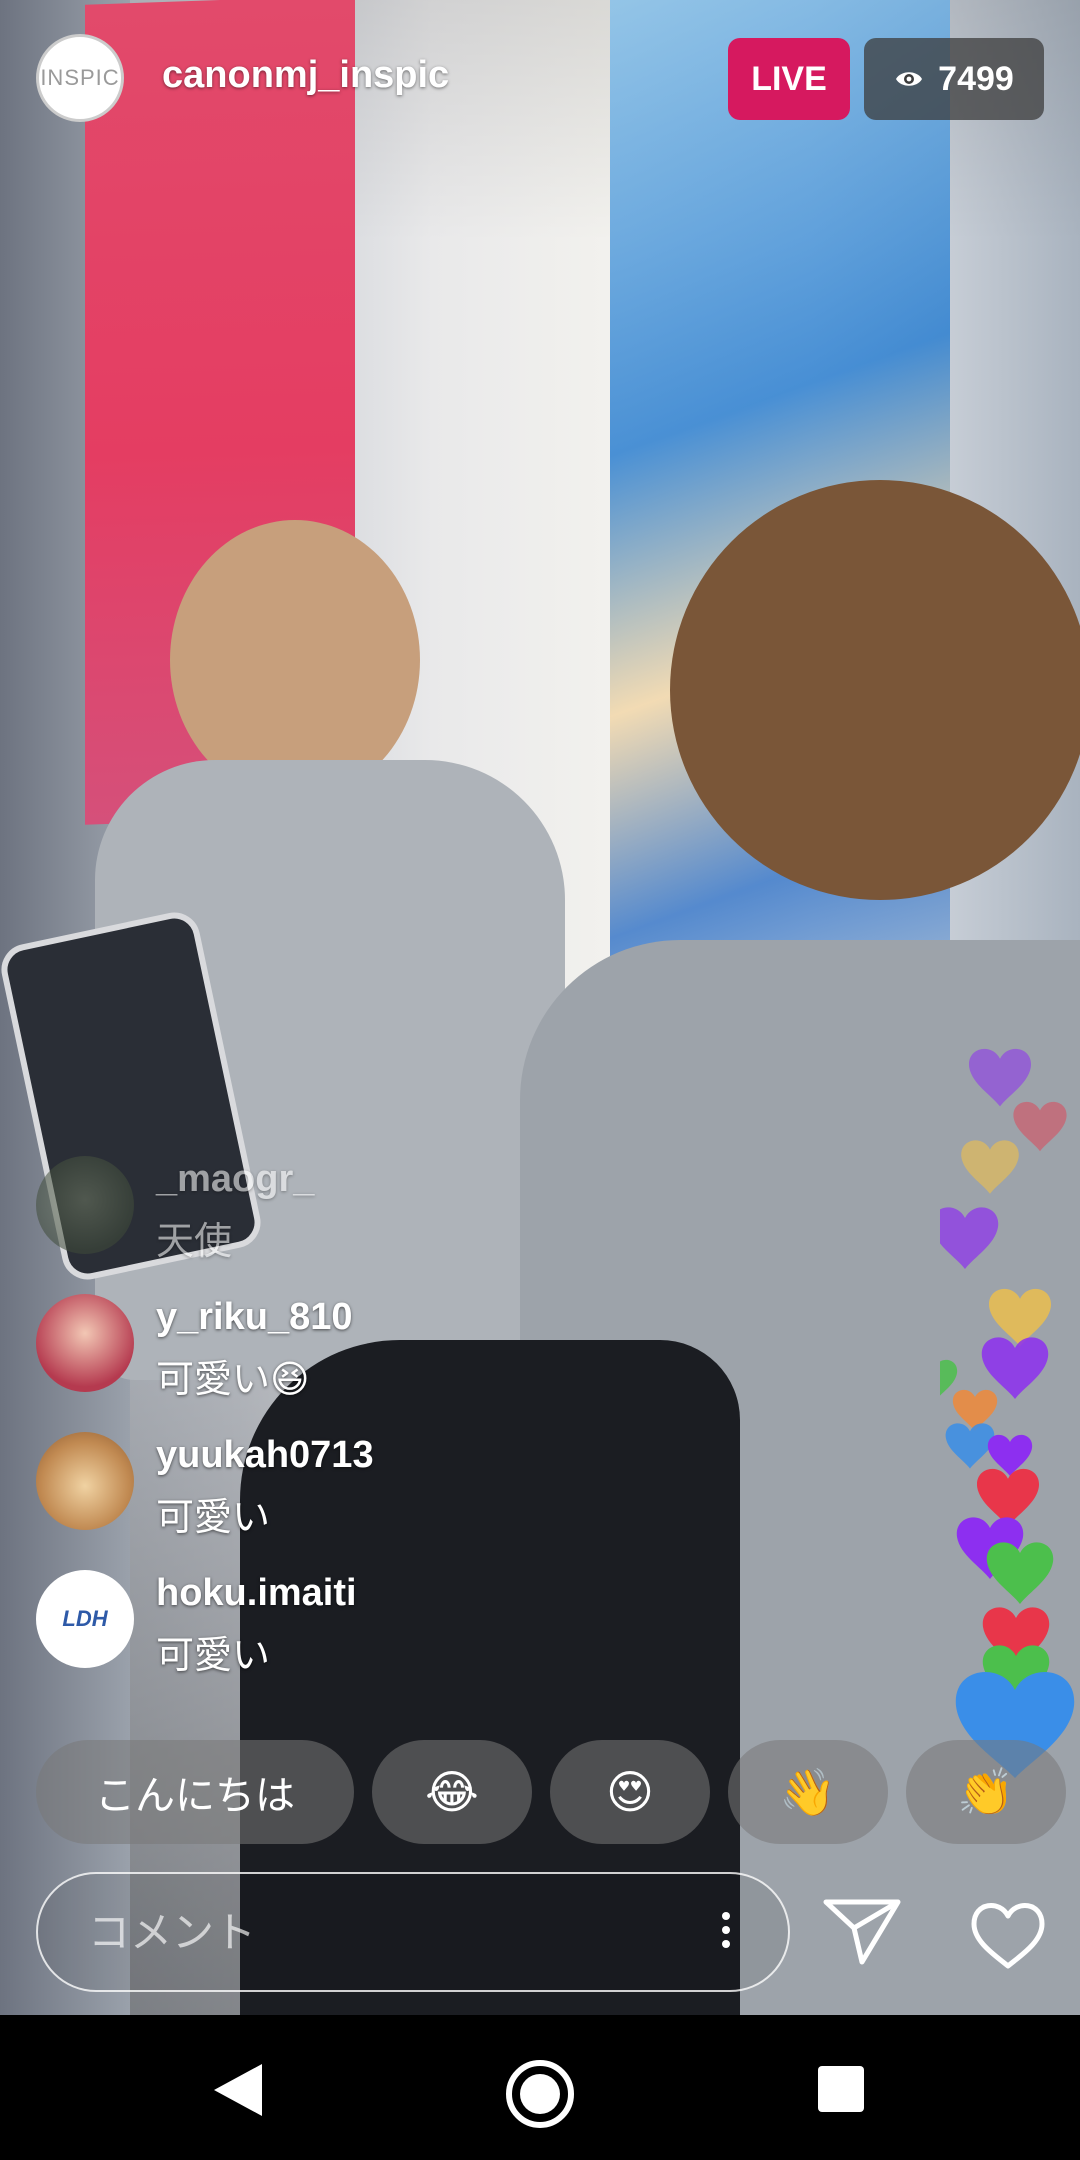 This screenshot has height=2160, width=1080. What do you see at coordinates (540, 2094) in the screenshot?
I see `home-icon` at bounding box center [540, 2094].